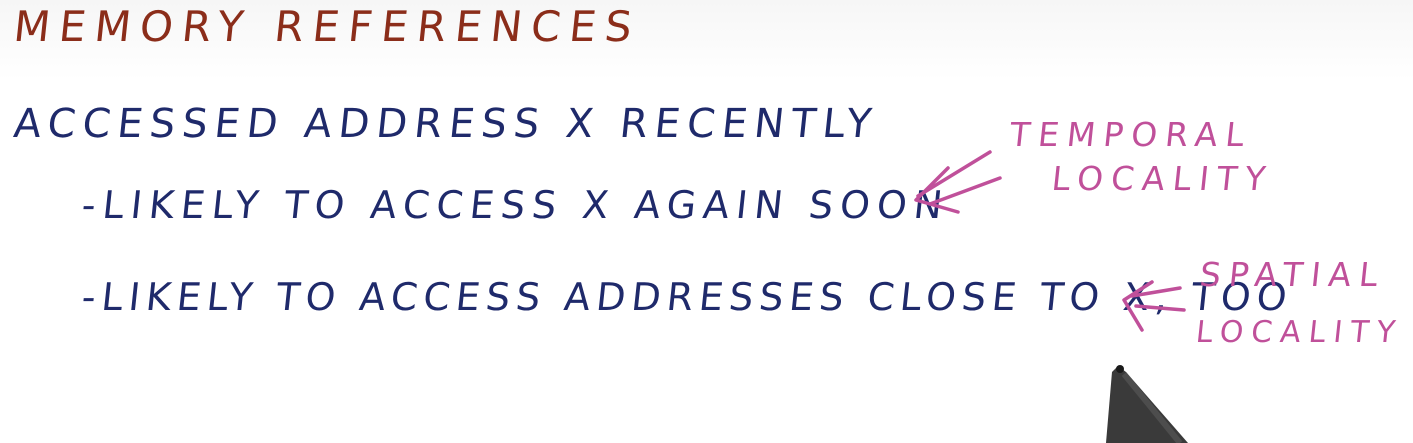  I want to click on drawing-layer, so click(1051, 296).